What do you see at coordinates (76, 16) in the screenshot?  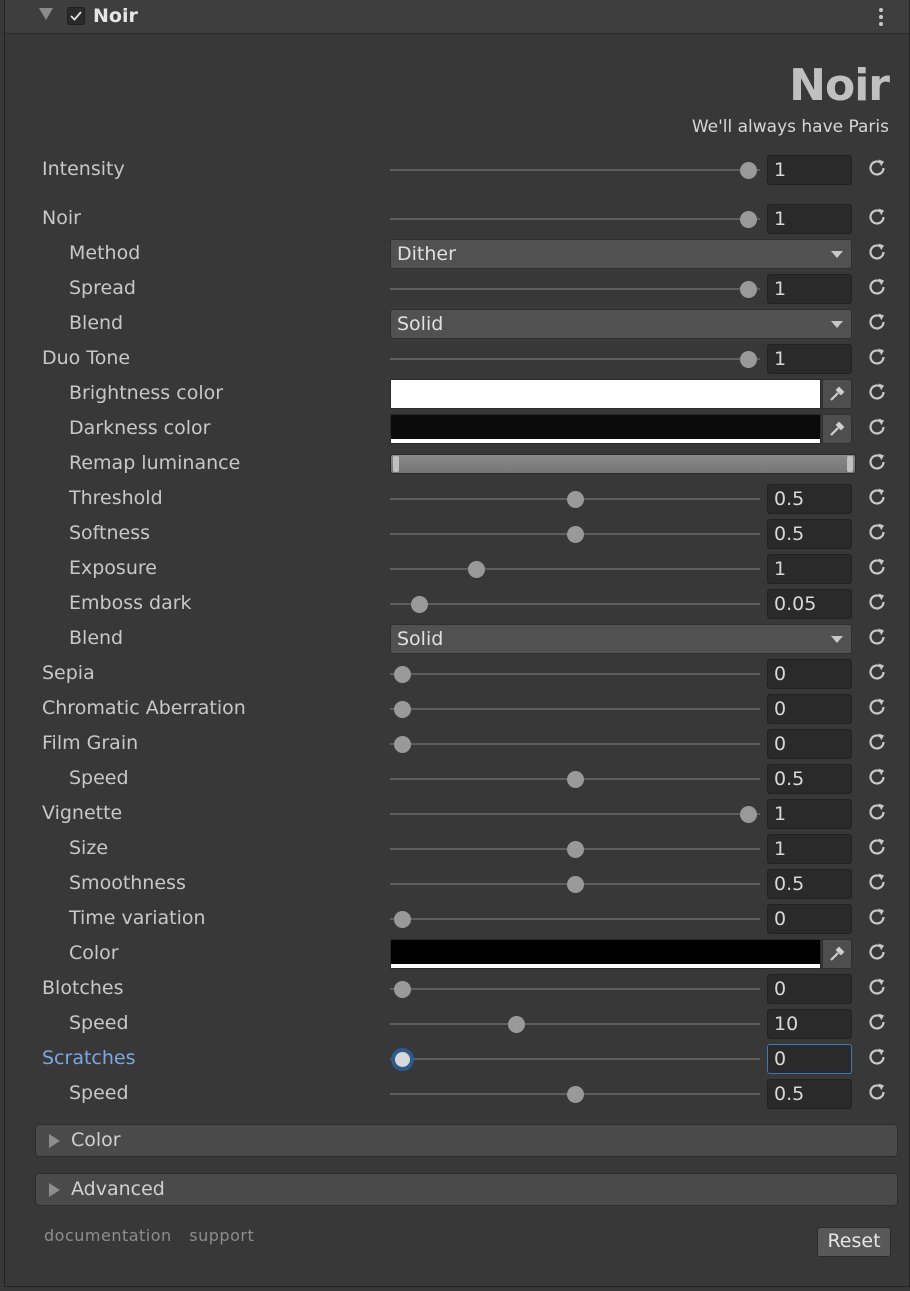 I see `enabled-checkbox` at bounding box center [76, 16].